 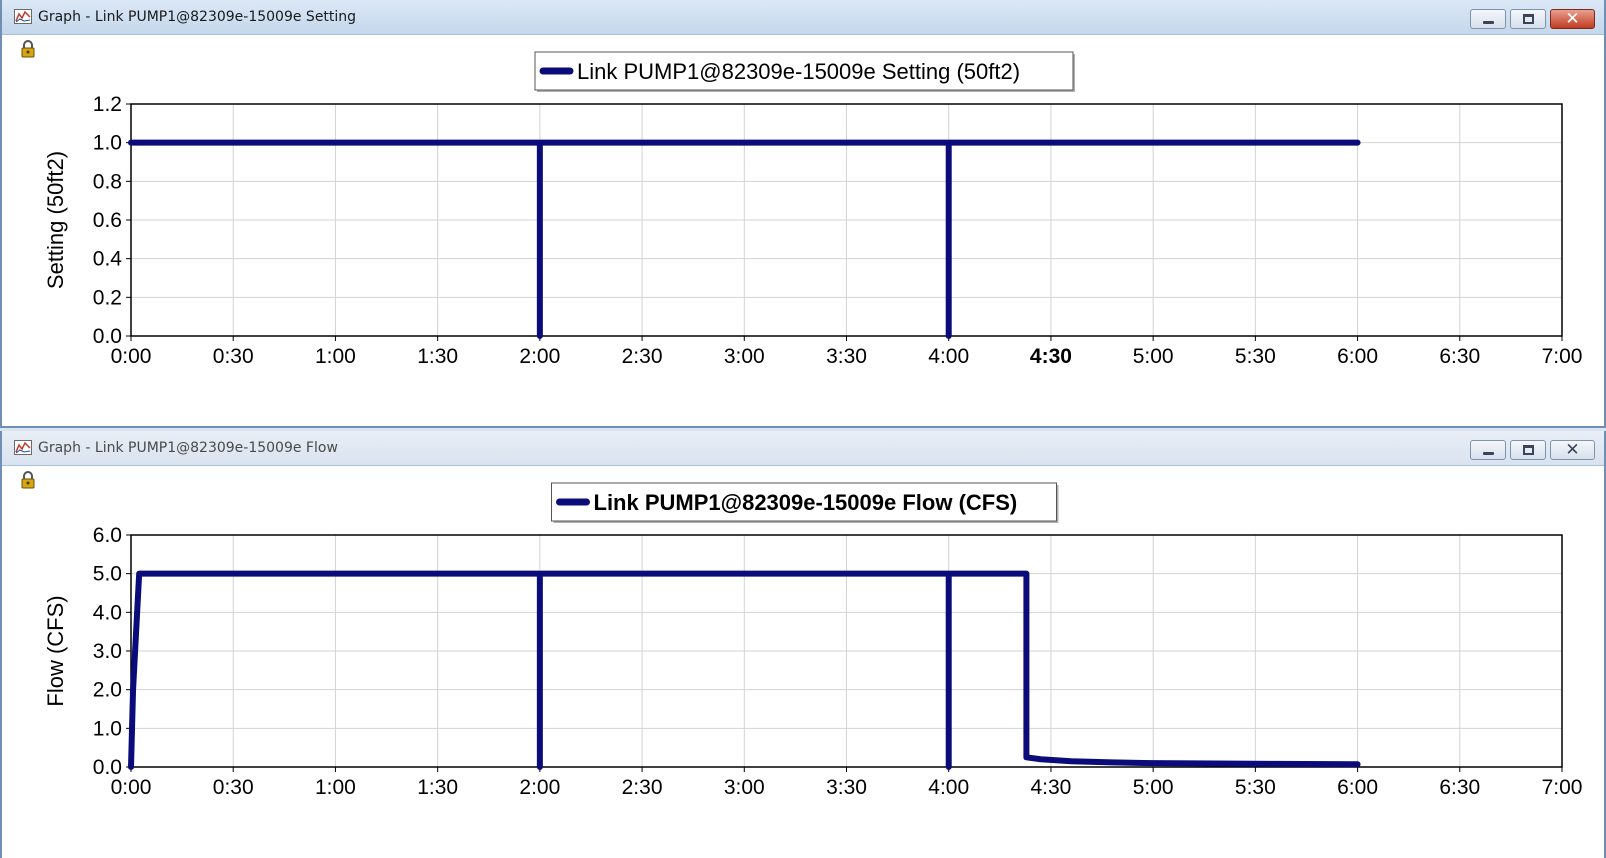 What do you see at coordinates (107, 104) in the screenshot?
I see `y-tick-label: 1.2` at bounding box center [107, 104].